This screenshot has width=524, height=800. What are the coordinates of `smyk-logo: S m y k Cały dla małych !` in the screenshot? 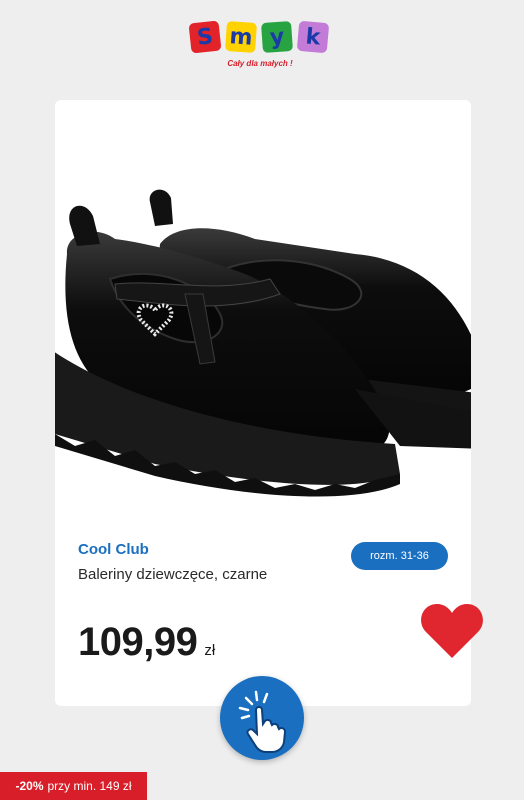 It's located at (260, 46).